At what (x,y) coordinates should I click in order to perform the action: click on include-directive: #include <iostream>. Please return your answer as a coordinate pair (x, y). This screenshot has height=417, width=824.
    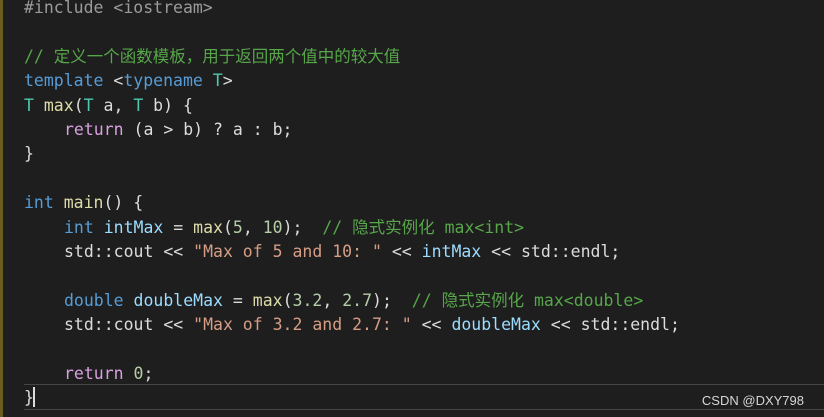
    Looking at the image, I should click on (118, 8).